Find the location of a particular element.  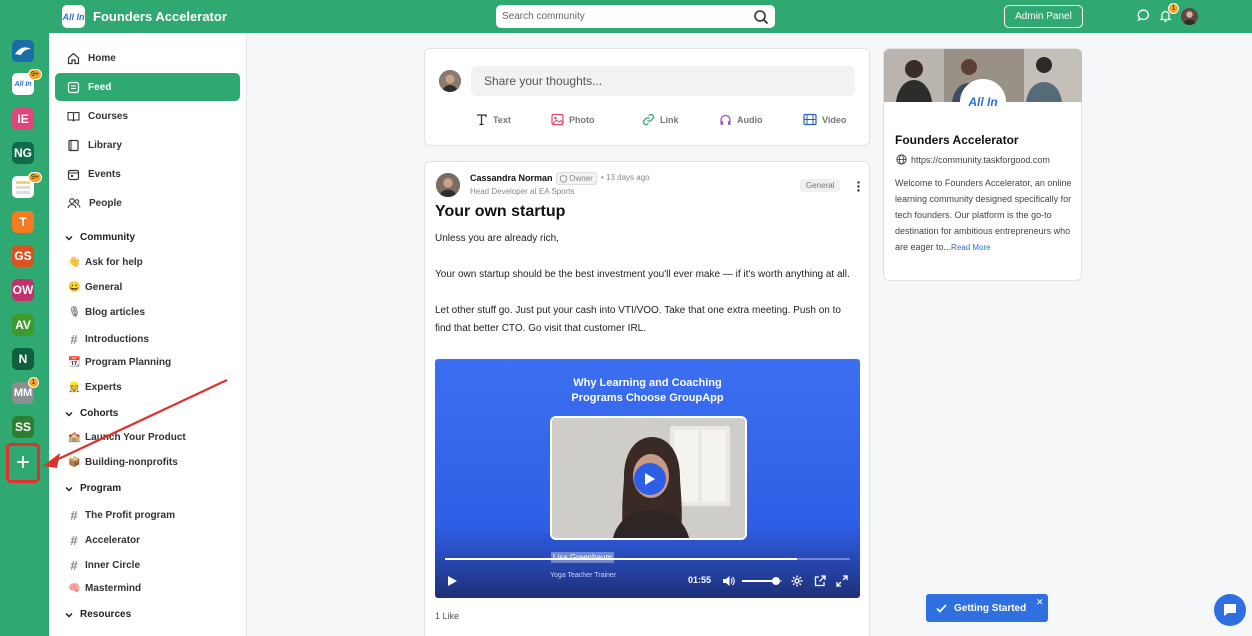

photo-icon is located at coordinates (557, 119).